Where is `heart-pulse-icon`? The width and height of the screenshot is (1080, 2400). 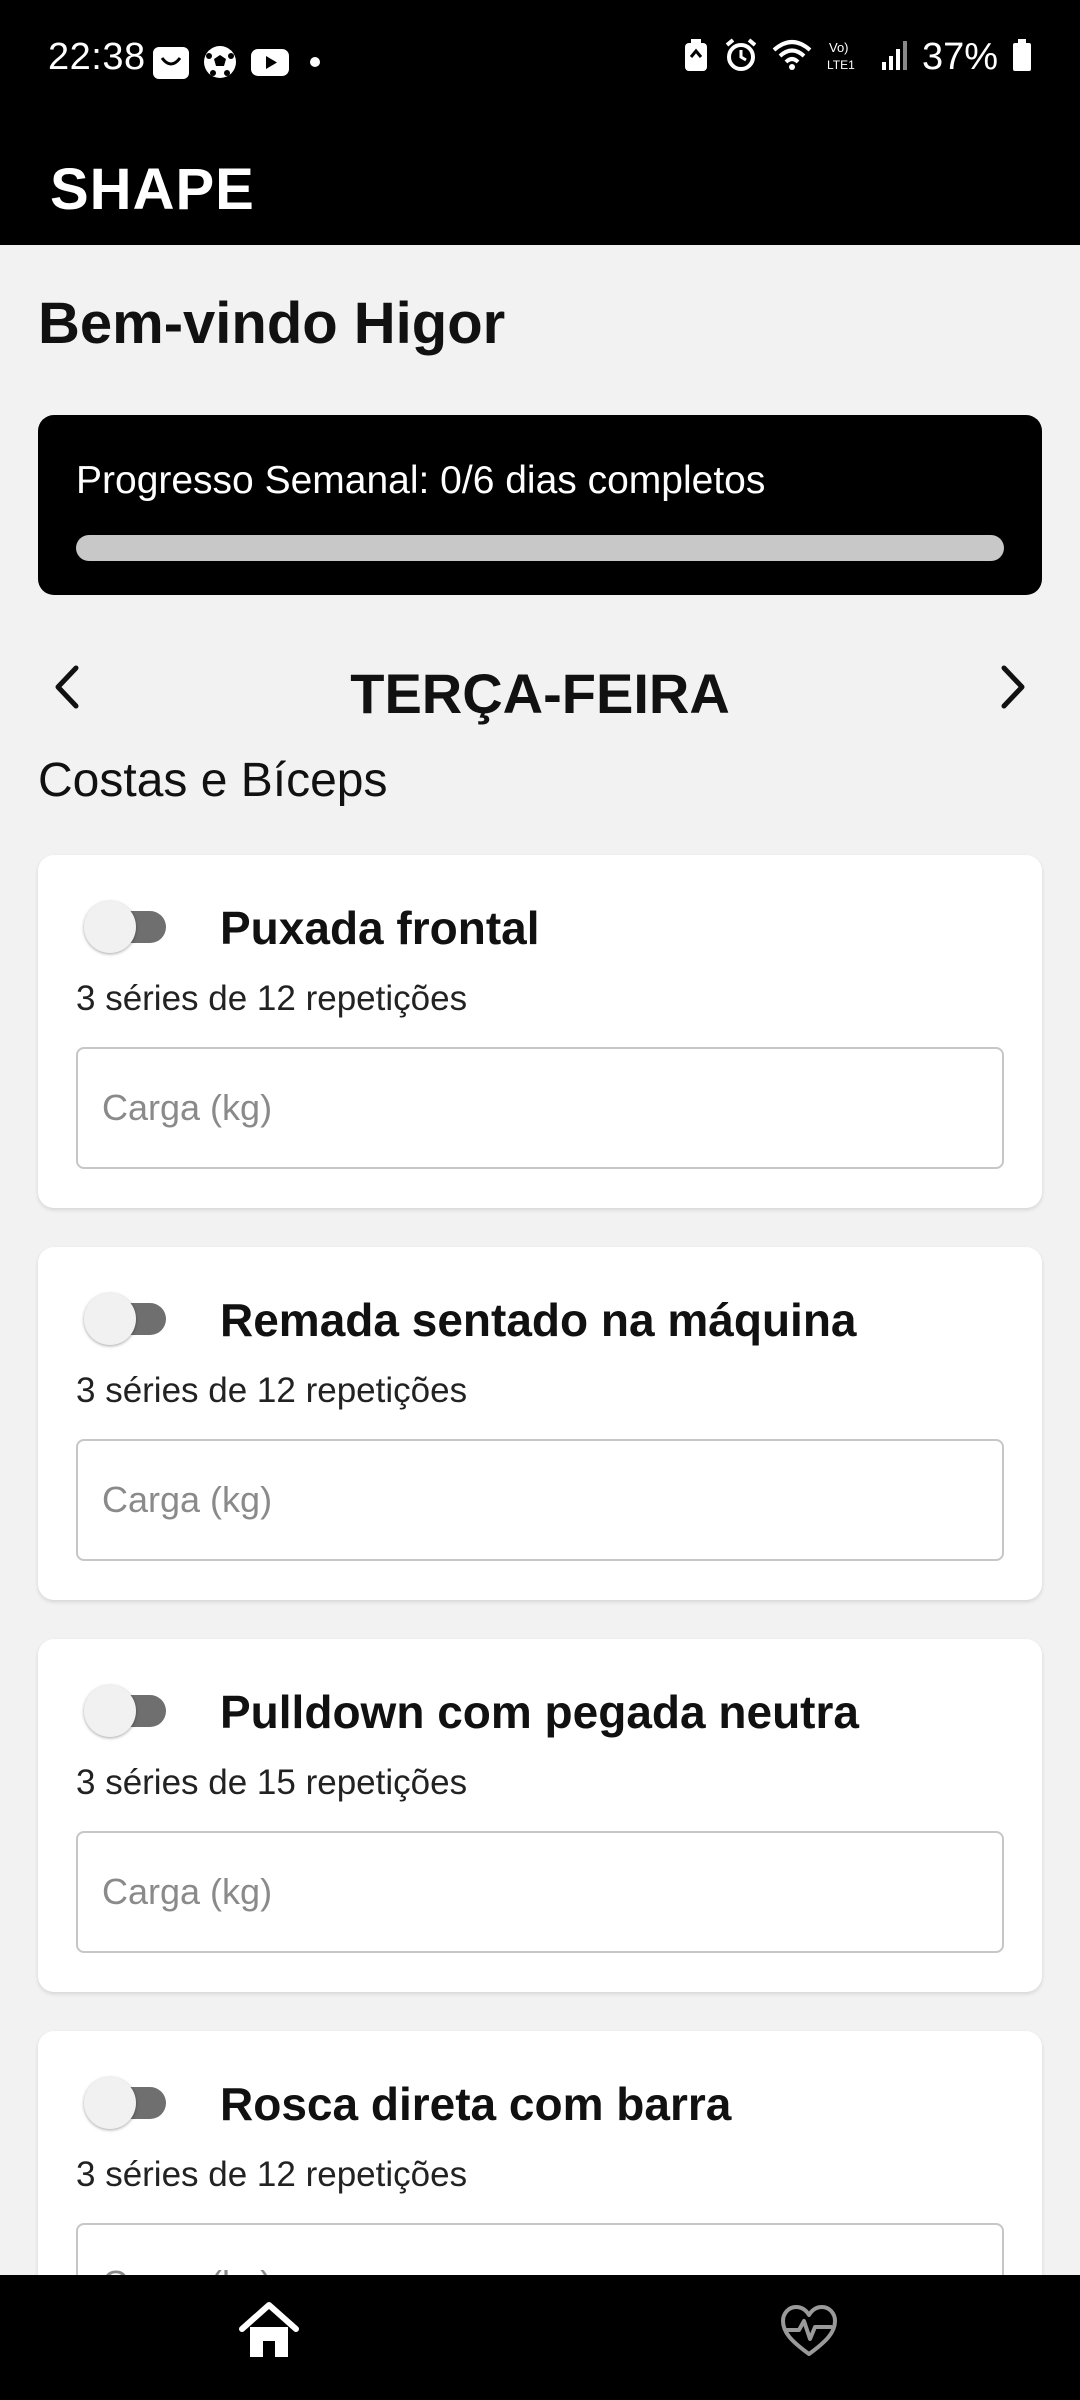
heart-pulse-icon is located at coordinates (809, 2333).